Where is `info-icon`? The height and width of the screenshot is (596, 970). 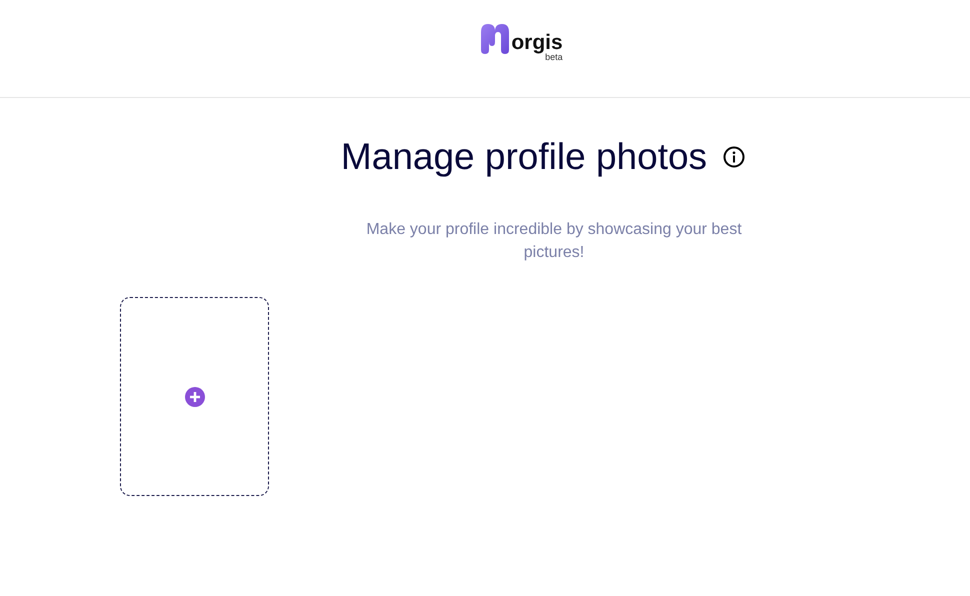
info-icon is located at coordinates (734, 157).